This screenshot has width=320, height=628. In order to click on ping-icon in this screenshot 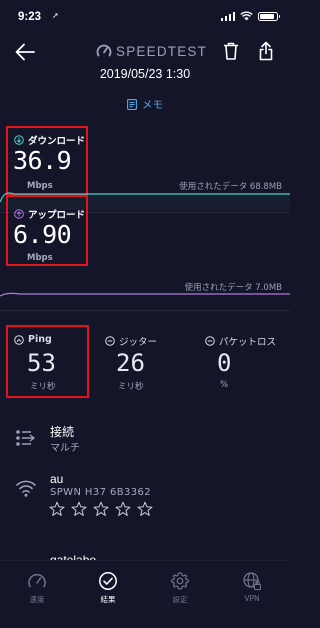, I will do `click(19, 339)`.